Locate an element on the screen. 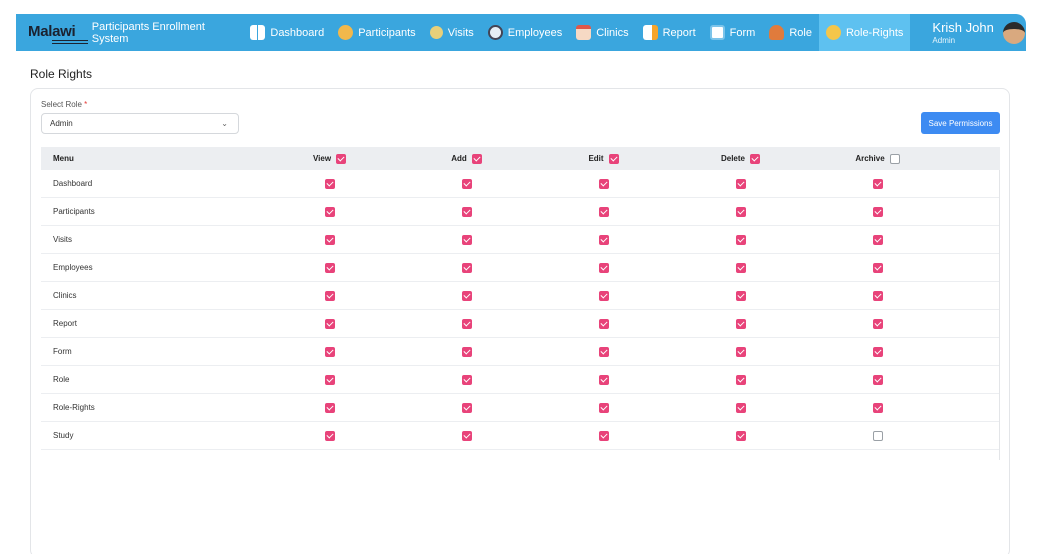  table-header: Menu View Add Edit Delete Archive is located at coordinates (520, 158).